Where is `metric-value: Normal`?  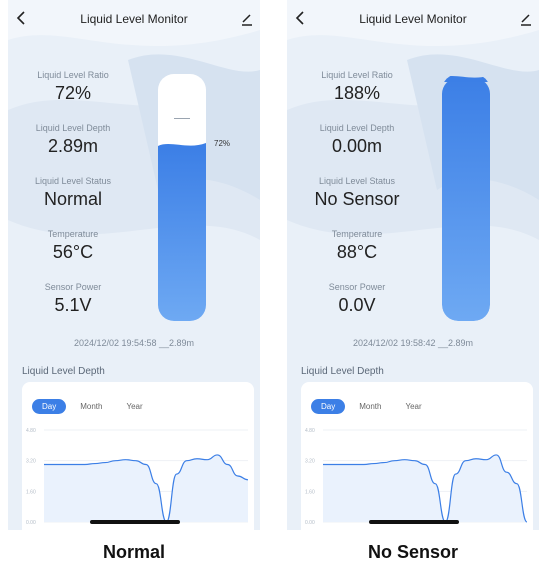 metric-value: Normal is located at coordinates (72, 199).